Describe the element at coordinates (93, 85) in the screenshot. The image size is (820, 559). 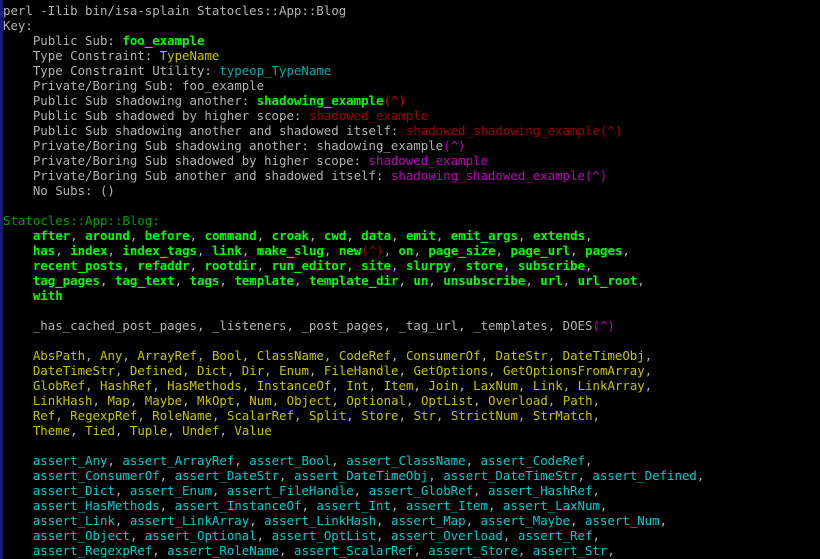
I see `key-entry-label: Private/Boring Sub:` at that location.